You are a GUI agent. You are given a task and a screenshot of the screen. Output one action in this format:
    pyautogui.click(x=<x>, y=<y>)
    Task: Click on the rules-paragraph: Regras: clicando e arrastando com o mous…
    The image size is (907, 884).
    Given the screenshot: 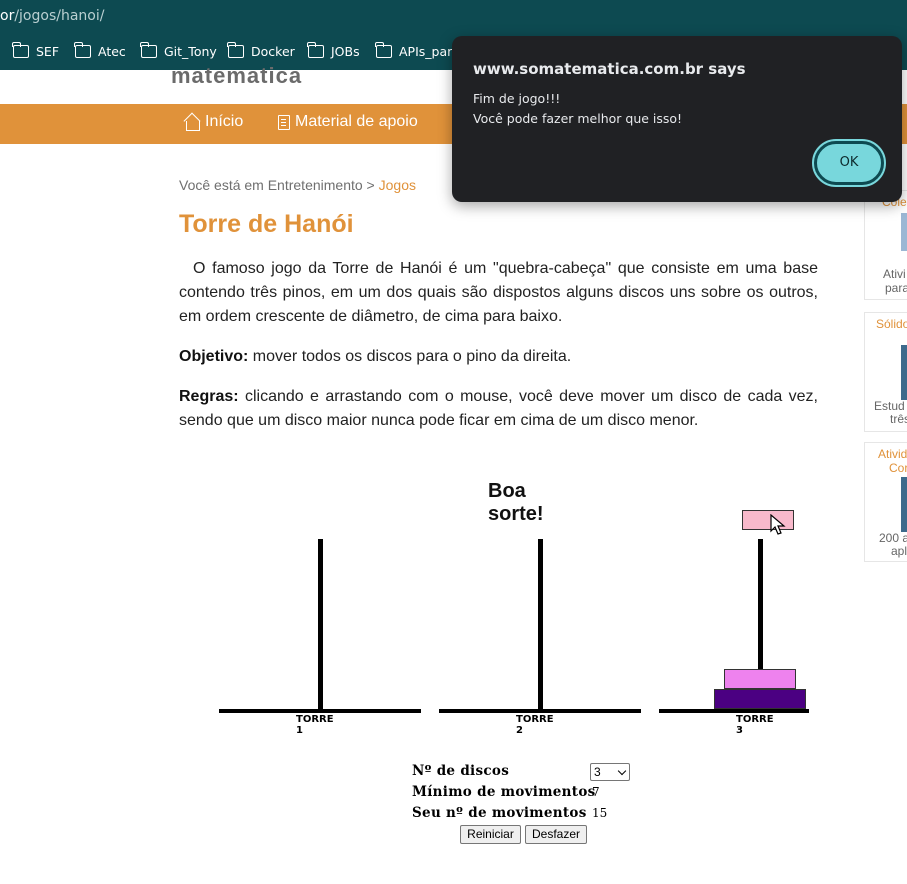 What is the action you would take?
    pyautogui.click(x=498, y=408)
    